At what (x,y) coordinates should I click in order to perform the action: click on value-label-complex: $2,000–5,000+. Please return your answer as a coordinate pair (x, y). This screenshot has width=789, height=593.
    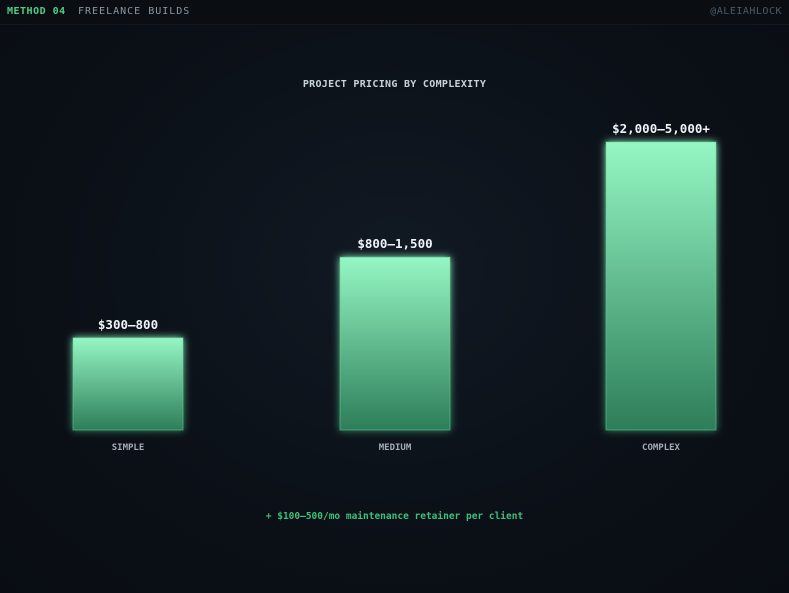
    Looking at the image, I should click on (661, 128).